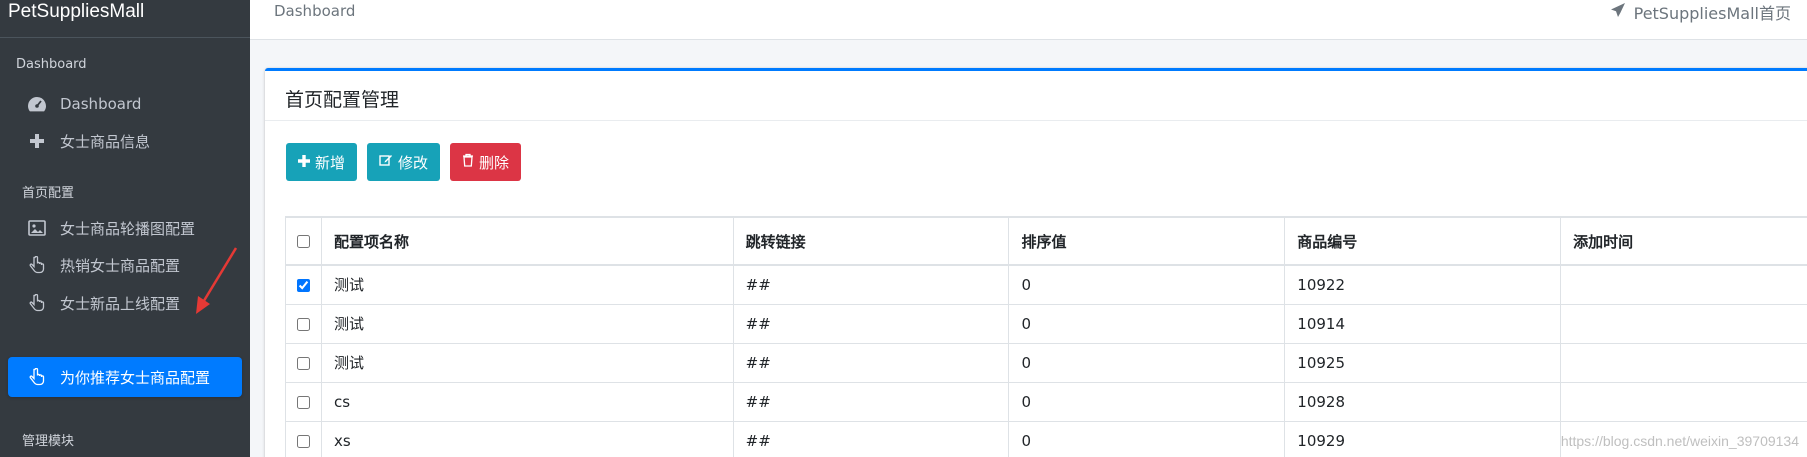  I want to click on edit-icon, so click(386, 162).